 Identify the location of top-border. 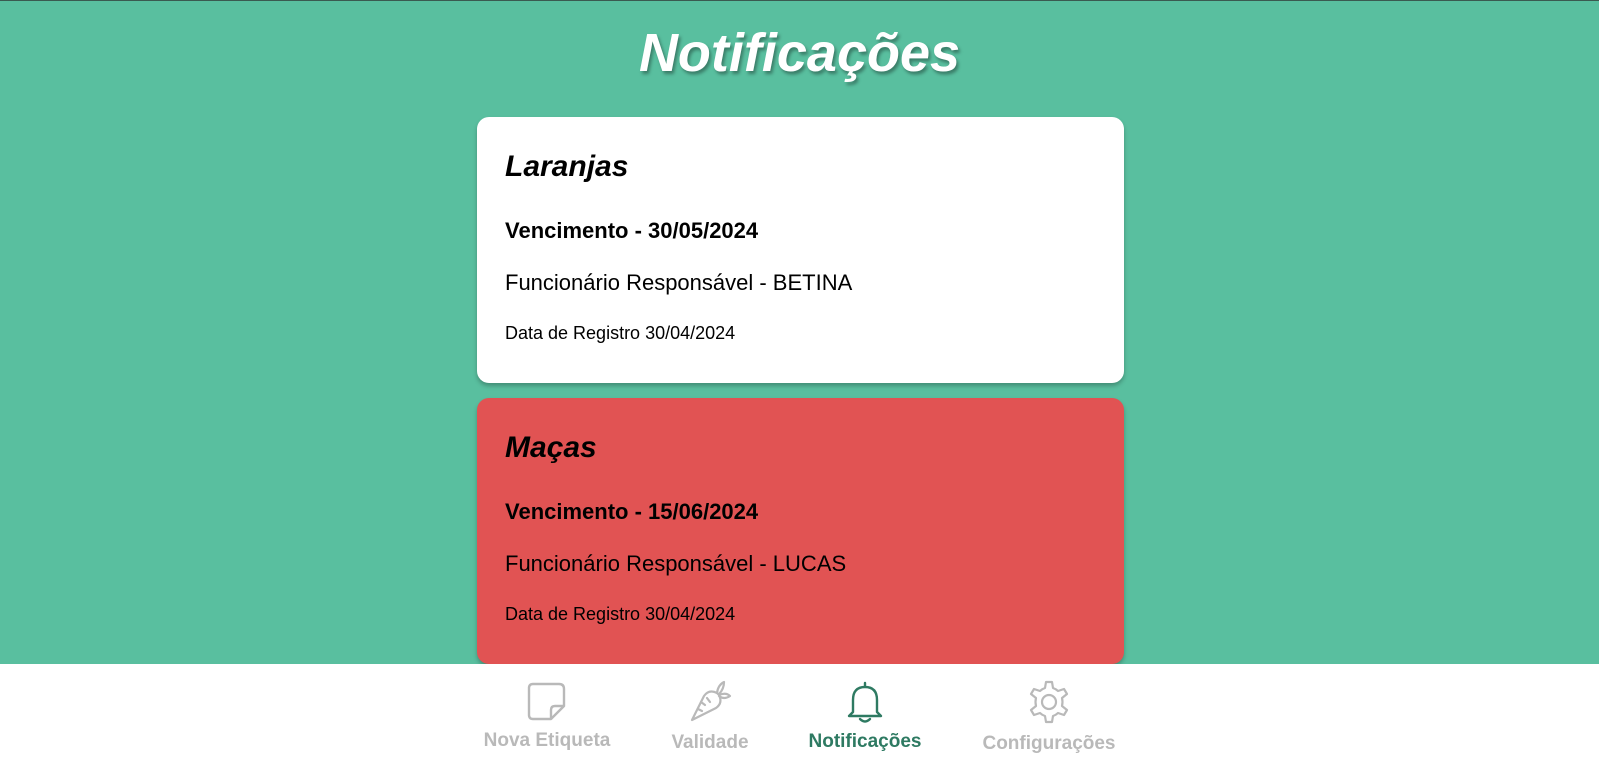
(799, 0).